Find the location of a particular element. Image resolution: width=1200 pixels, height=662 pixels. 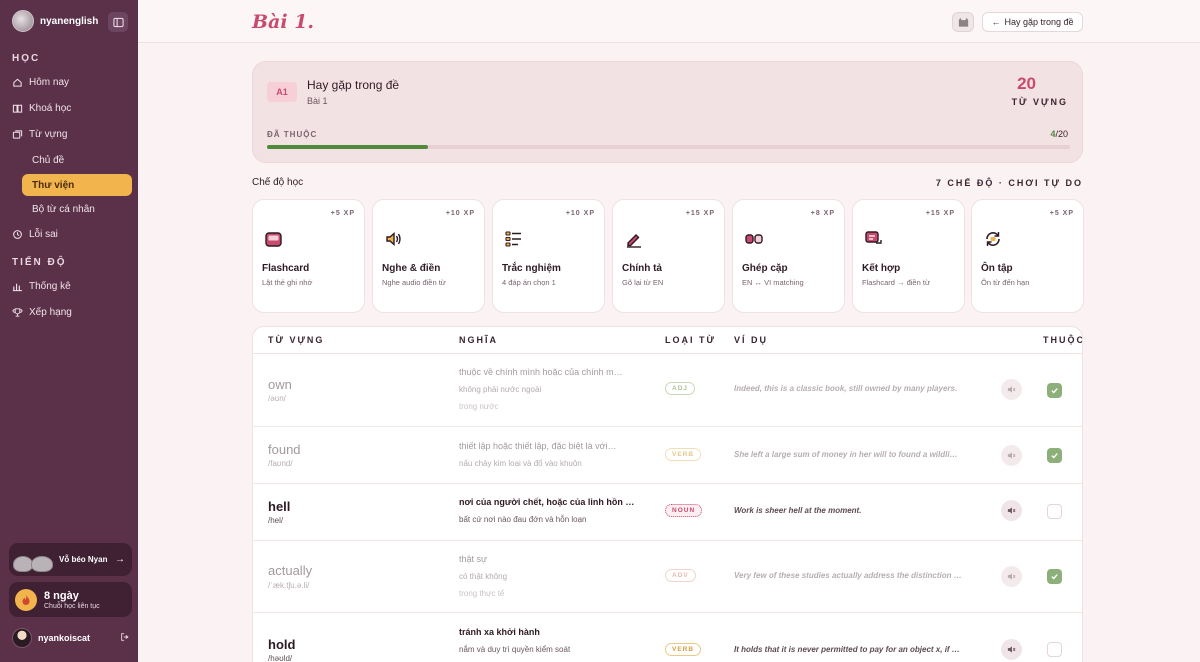

book-icon is located at coordinates (17, 108).